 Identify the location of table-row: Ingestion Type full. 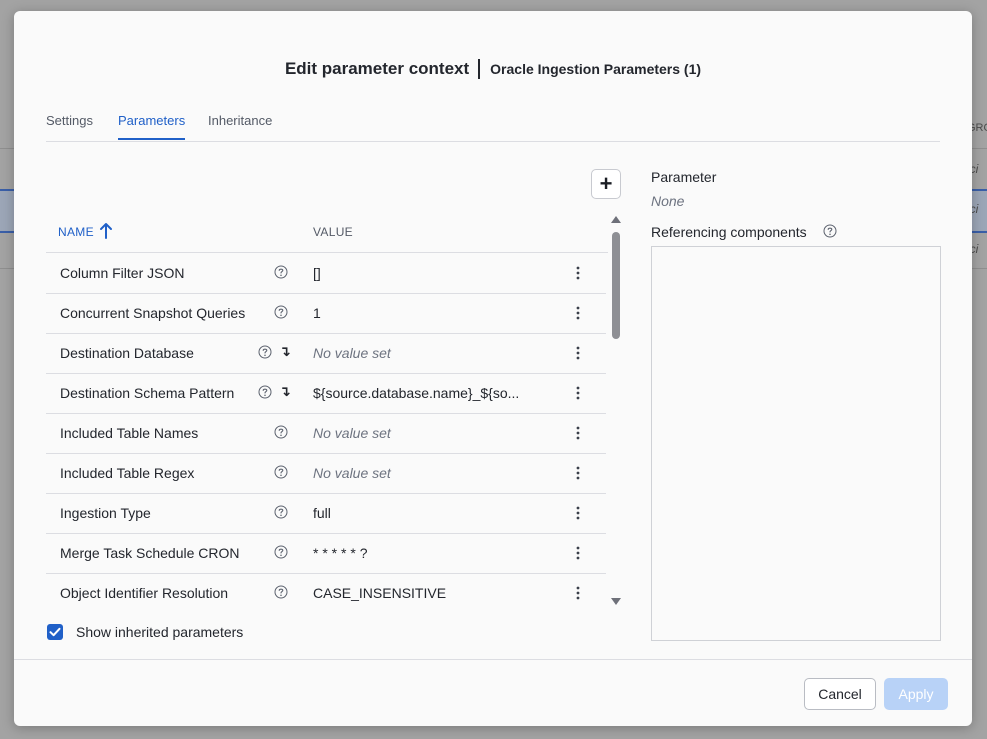
(326, 513).